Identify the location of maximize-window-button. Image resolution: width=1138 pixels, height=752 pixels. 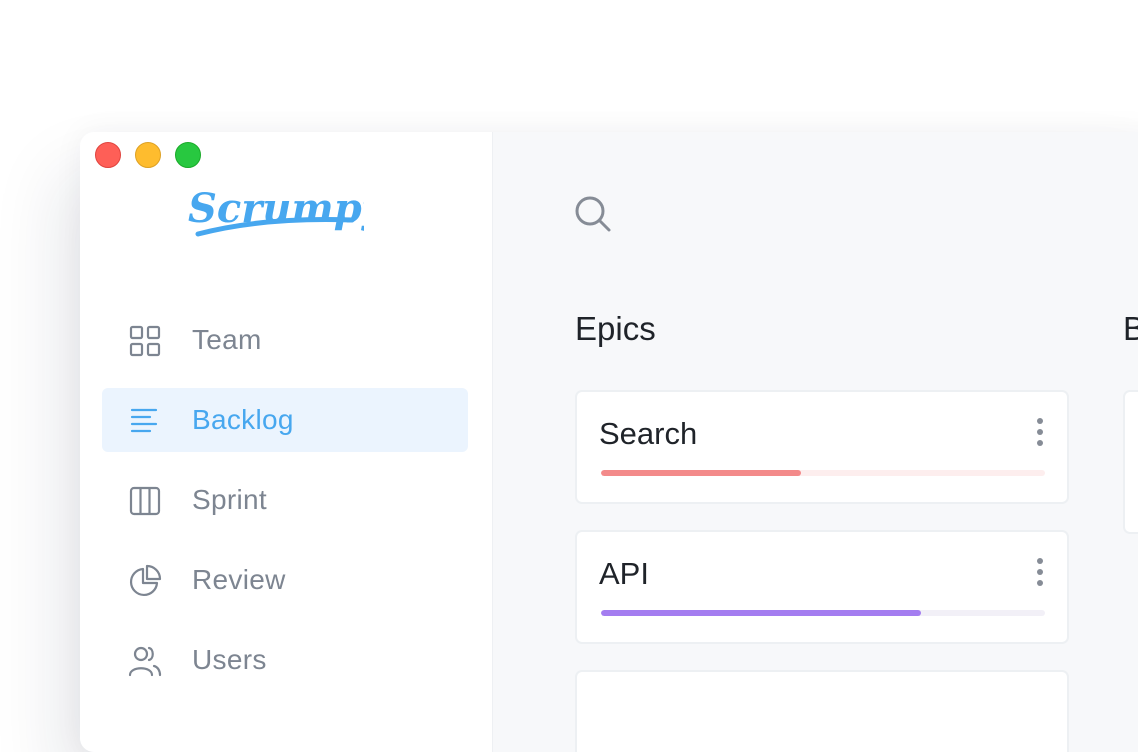
(188, 155).